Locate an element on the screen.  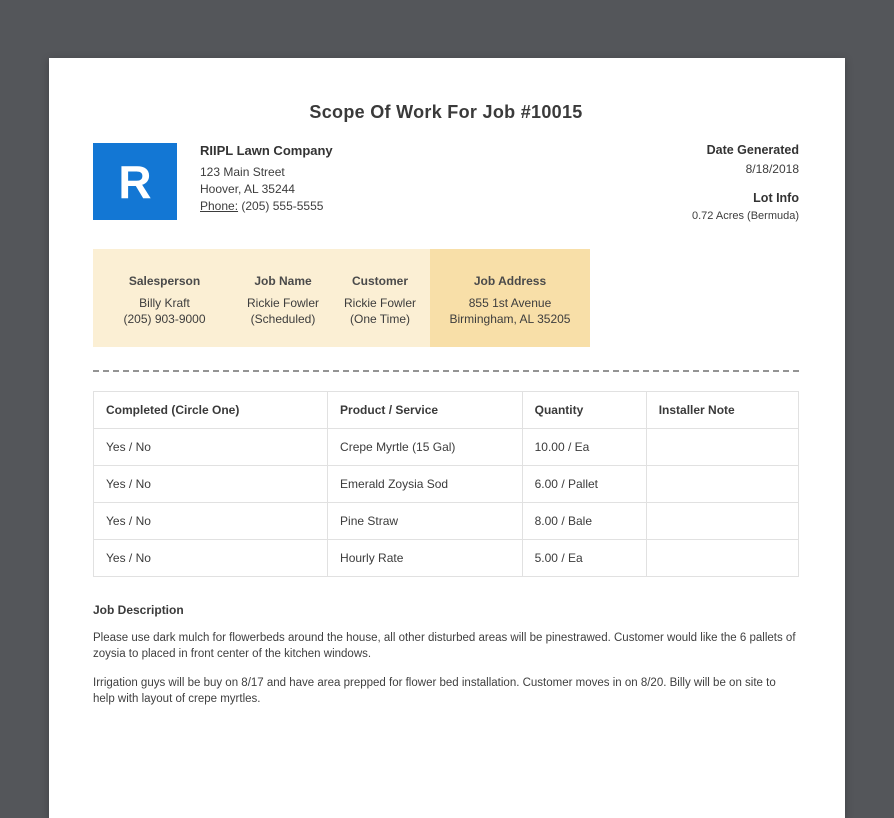
cell-quantity: 6.00 / Pallet is located at coordinates (584, 484).